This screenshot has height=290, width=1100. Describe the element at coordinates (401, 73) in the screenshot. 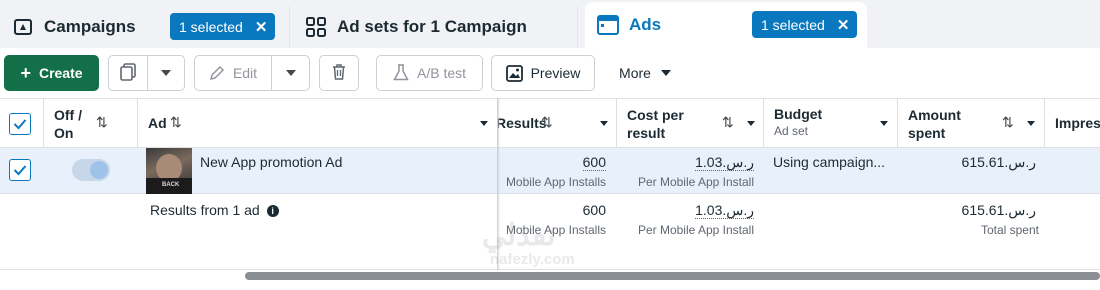

I see `flask-icon` at that location.